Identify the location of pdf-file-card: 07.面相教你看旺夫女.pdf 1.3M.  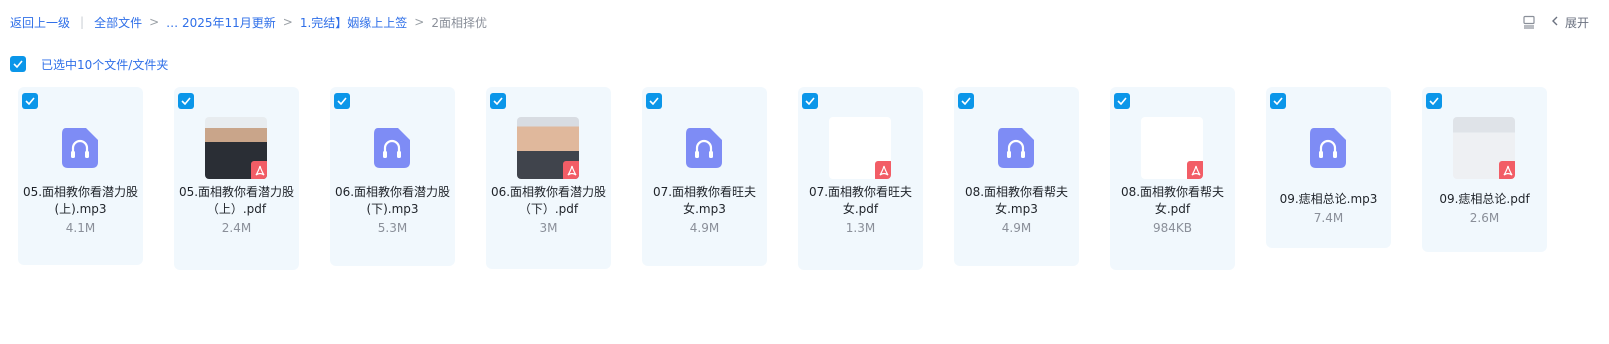
(860, 178).